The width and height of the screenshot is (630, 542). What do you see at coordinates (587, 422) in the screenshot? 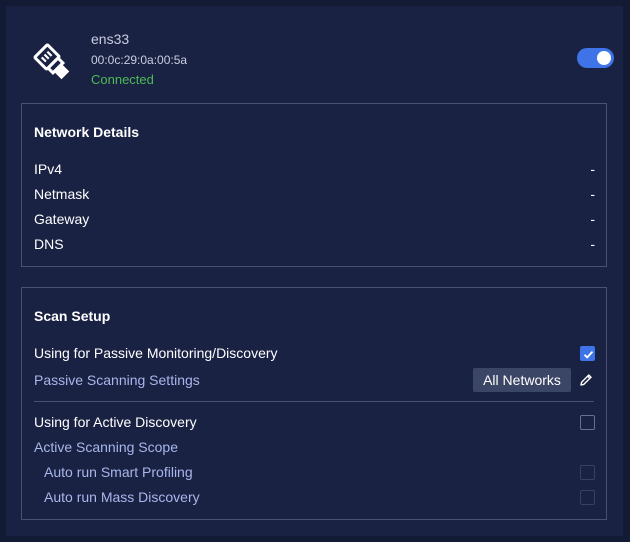
I see `active-discovery-checkbox` at bounding box center [587, 422].